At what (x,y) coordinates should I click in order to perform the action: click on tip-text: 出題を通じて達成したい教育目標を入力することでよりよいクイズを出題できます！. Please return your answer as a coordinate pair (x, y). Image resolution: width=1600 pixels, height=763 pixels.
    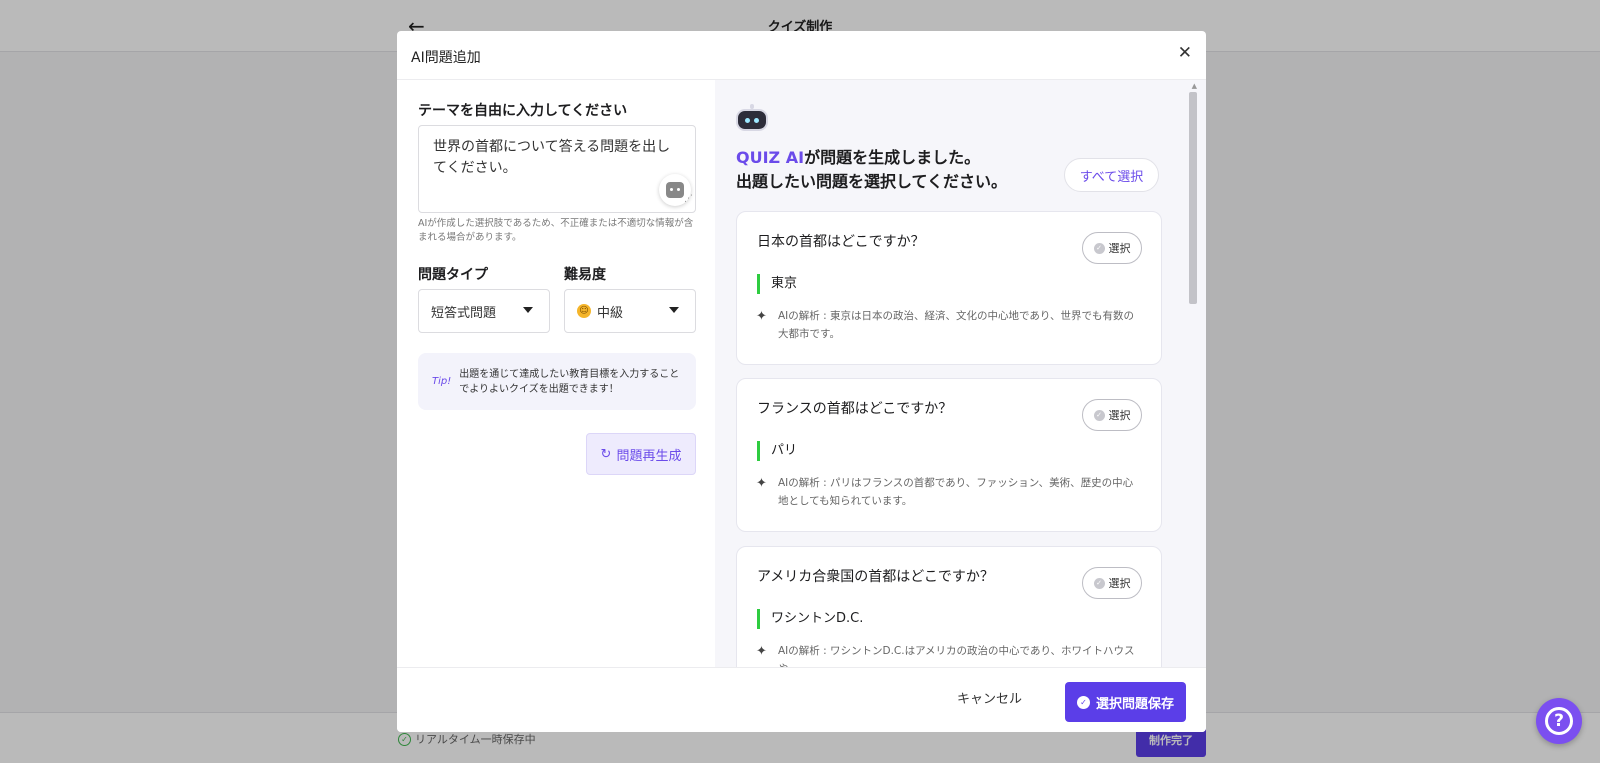
    Looking at the image, I should click on (569, 381).